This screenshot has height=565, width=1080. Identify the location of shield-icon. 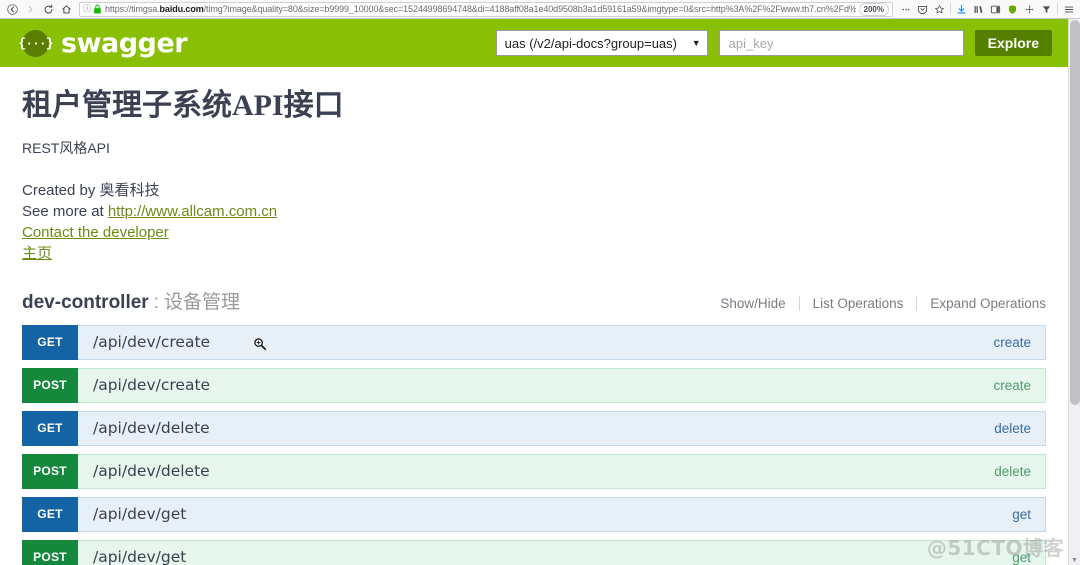
(1012, 9).